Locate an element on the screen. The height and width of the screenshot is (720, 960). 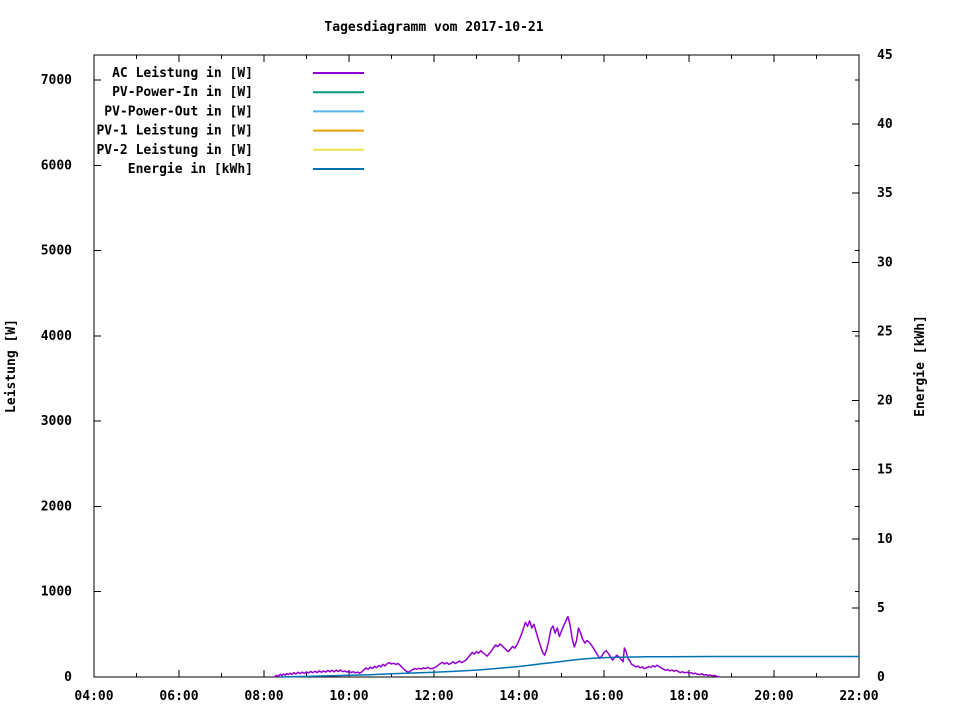
y-tick-label: 3000 is located at coordinates (56, 421).